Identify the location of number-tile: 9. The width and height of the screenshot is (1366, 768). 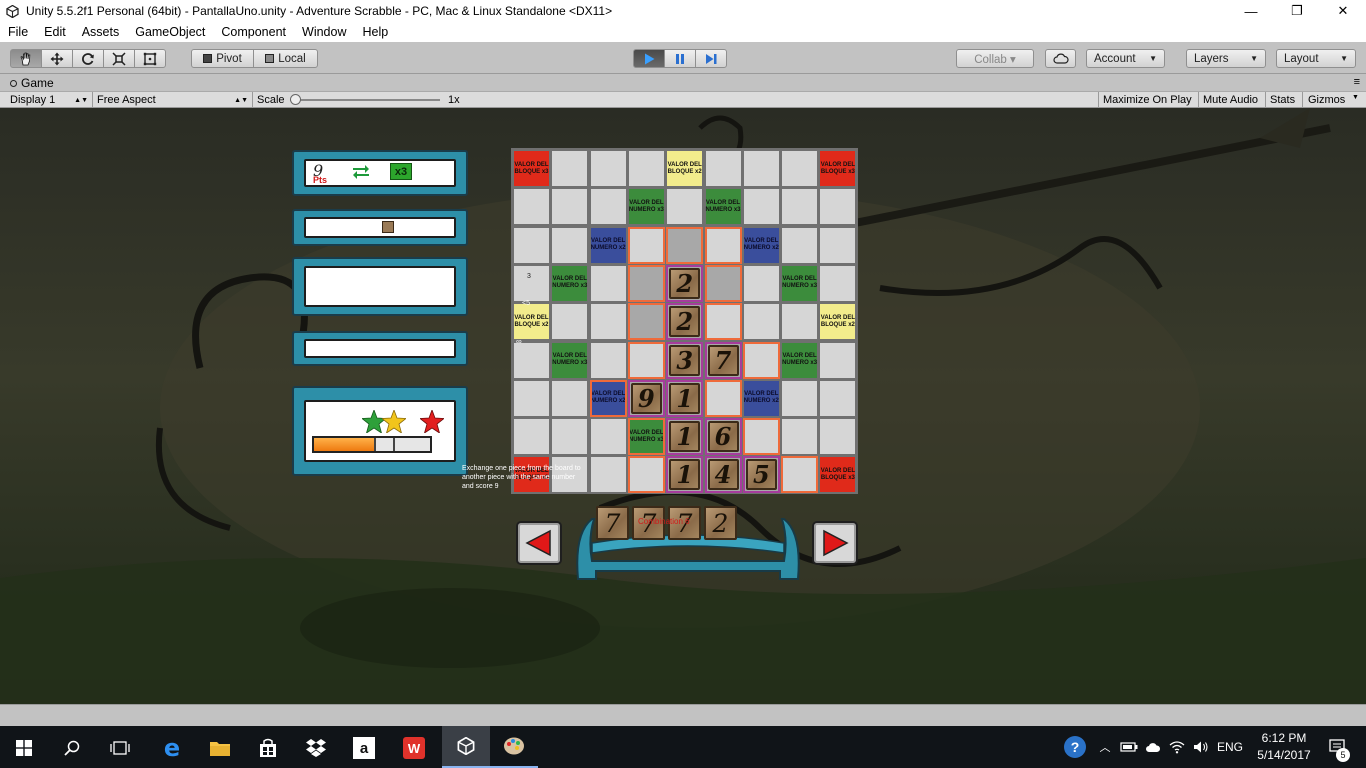
(646, 398).